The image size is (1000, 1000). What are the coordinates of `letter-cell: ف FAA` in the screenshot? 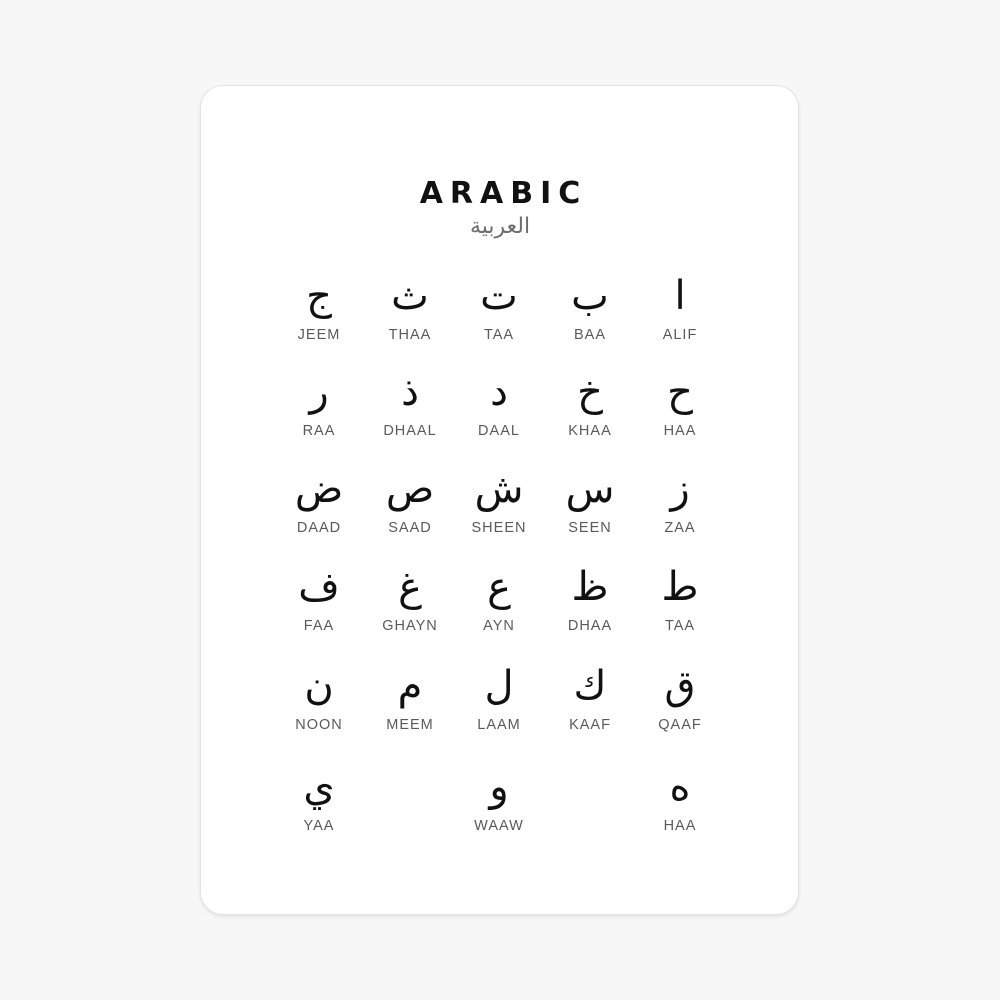 It's located at (319, 601).